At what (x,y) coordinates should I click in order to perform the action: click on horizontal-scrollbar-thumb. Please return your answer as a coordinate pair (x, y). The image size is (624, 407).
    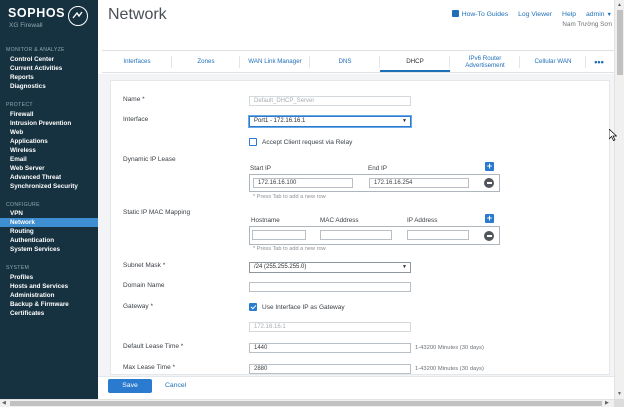
    Looking at the image, I should click on (306, 403).